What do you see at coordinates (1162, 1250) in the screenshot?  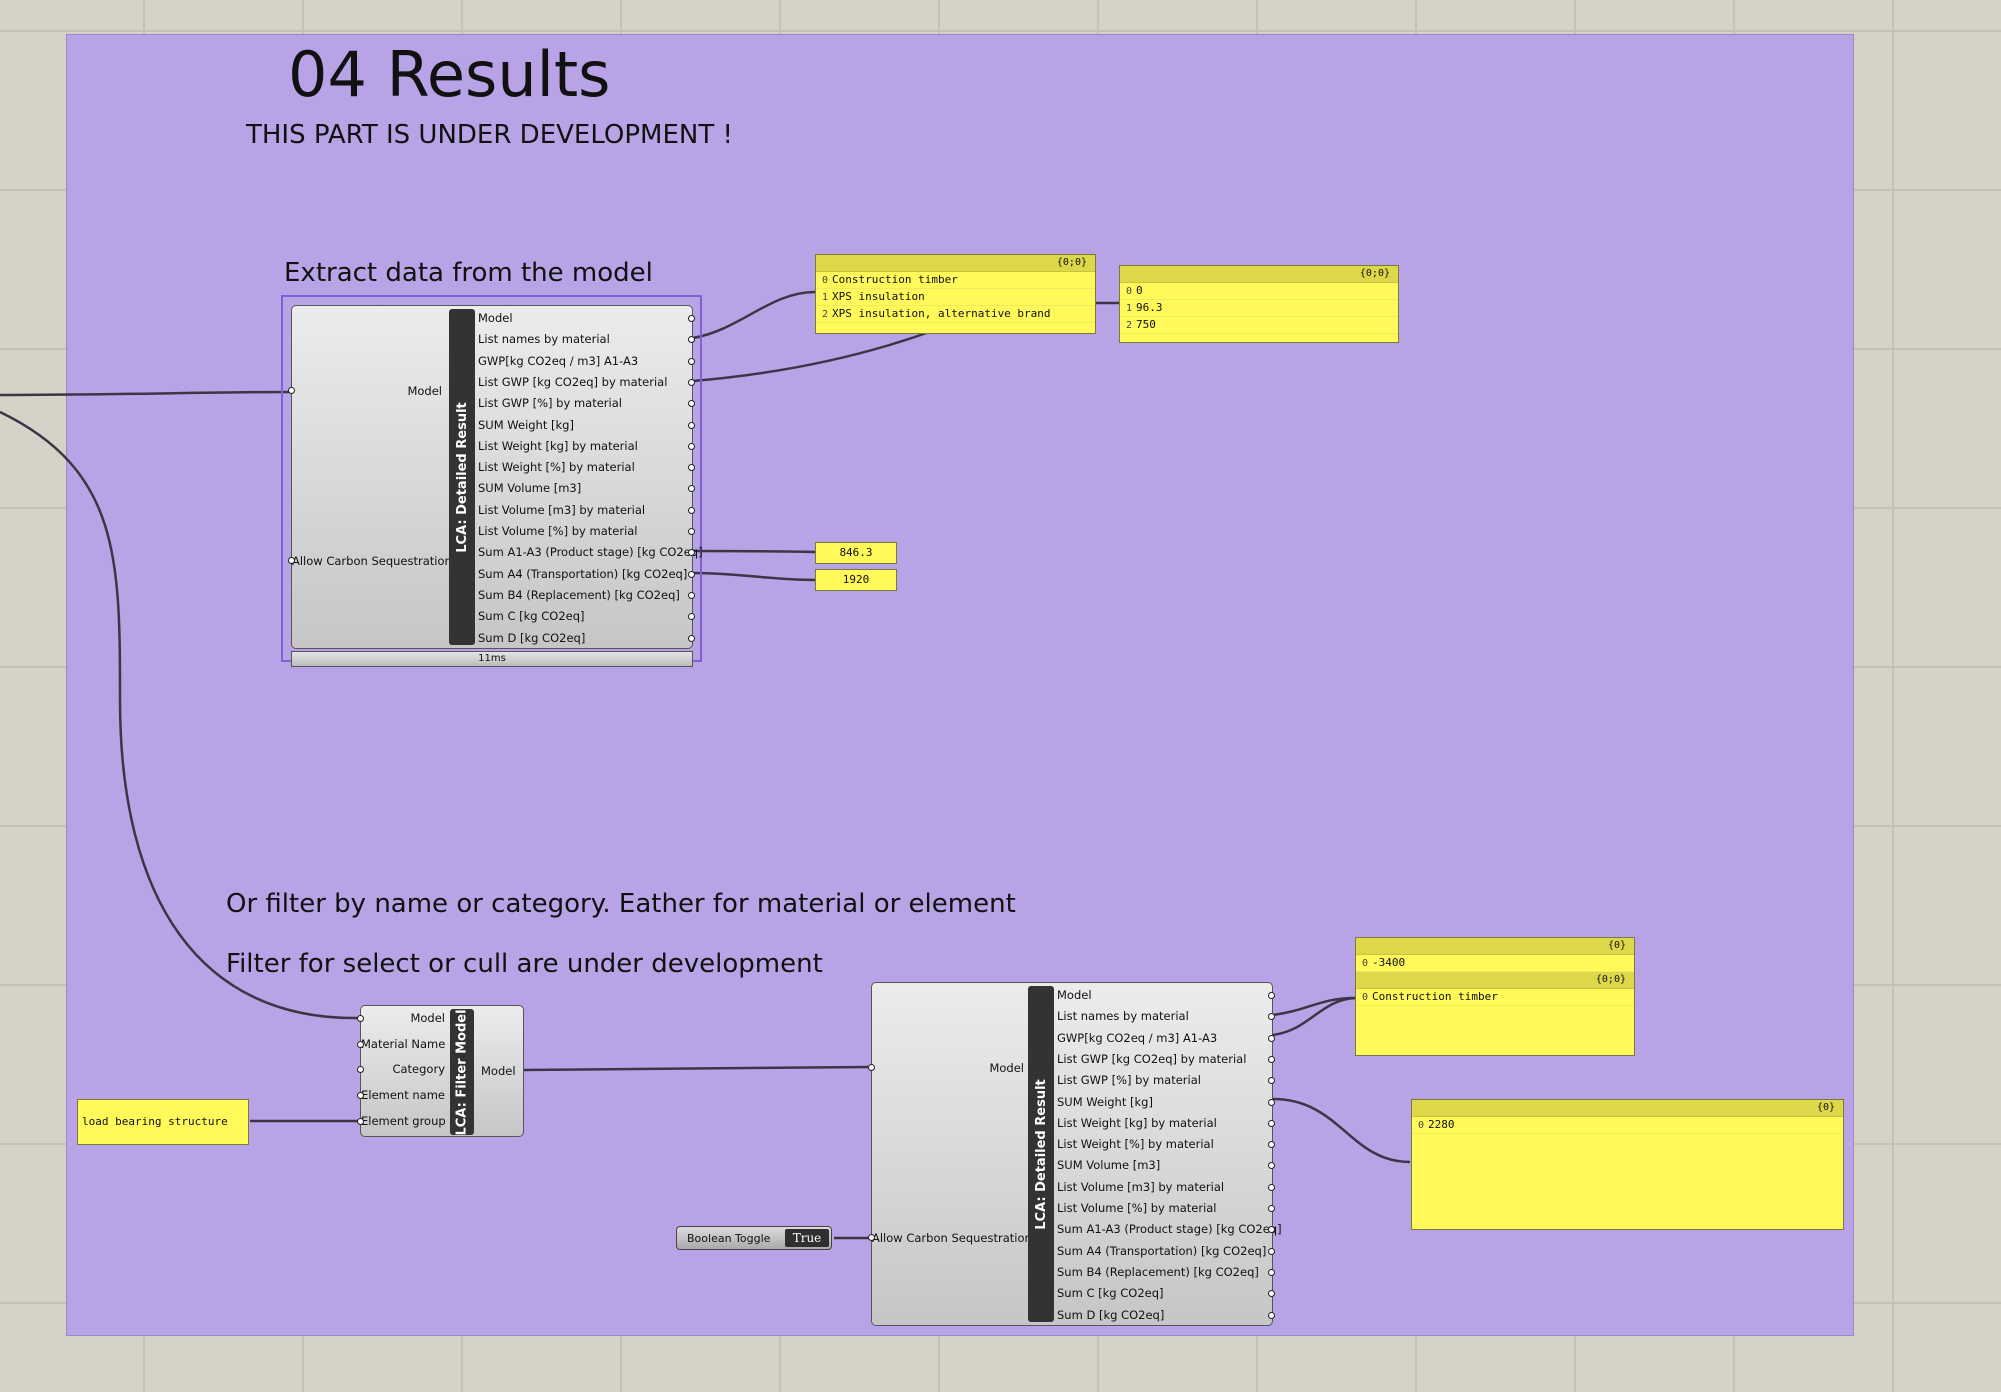 I see `output-port: Sum A4 (Transportation) [kg CO2eq]` at bounding box center [1162, 1250].